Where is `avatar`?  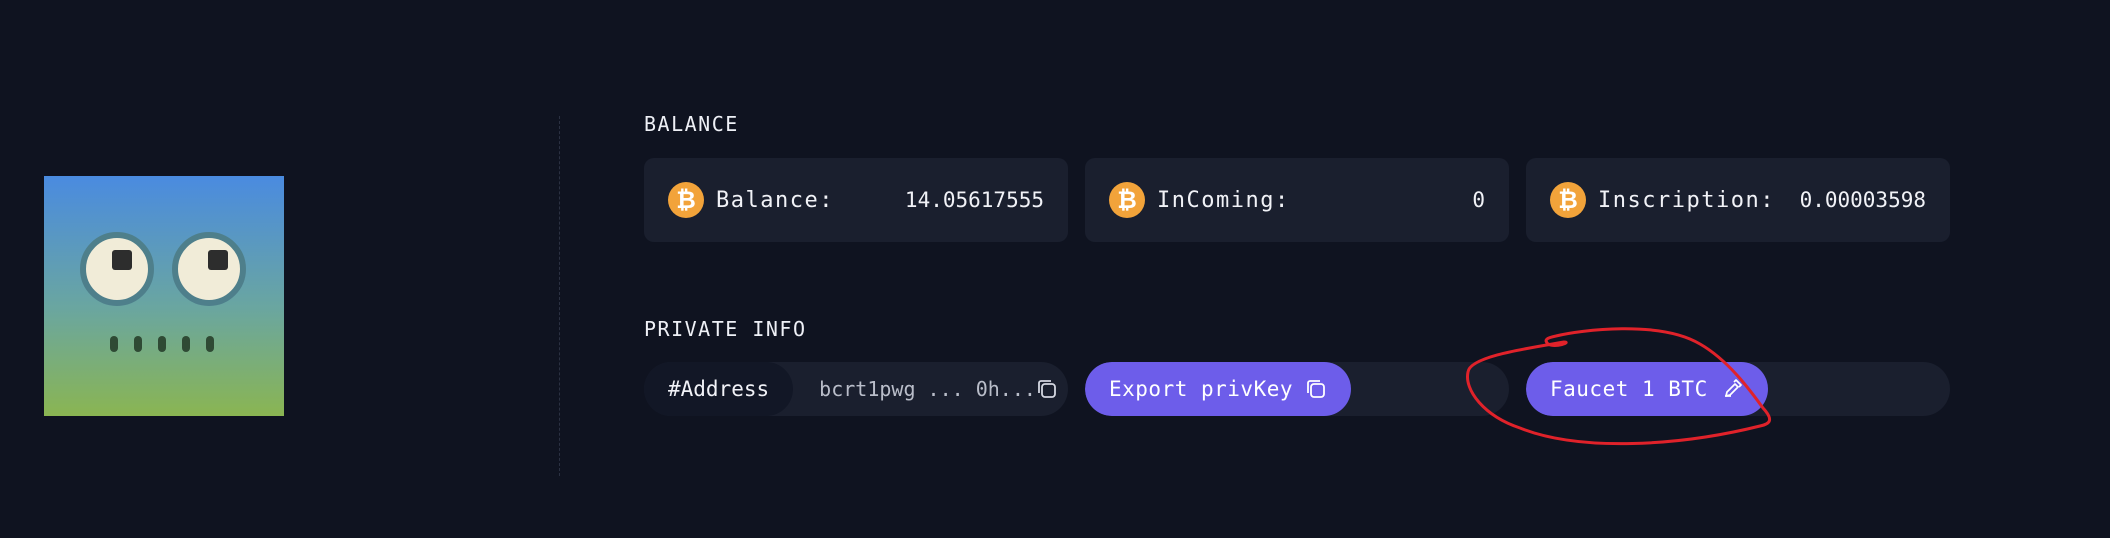 avatar is located at coordinates (164, 296).